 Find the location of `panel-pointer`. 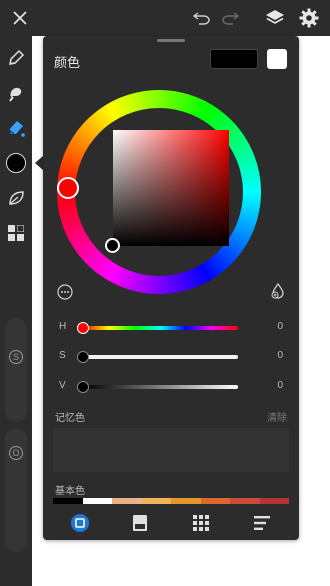

panel-pointer is located at coordinates (39, 163).